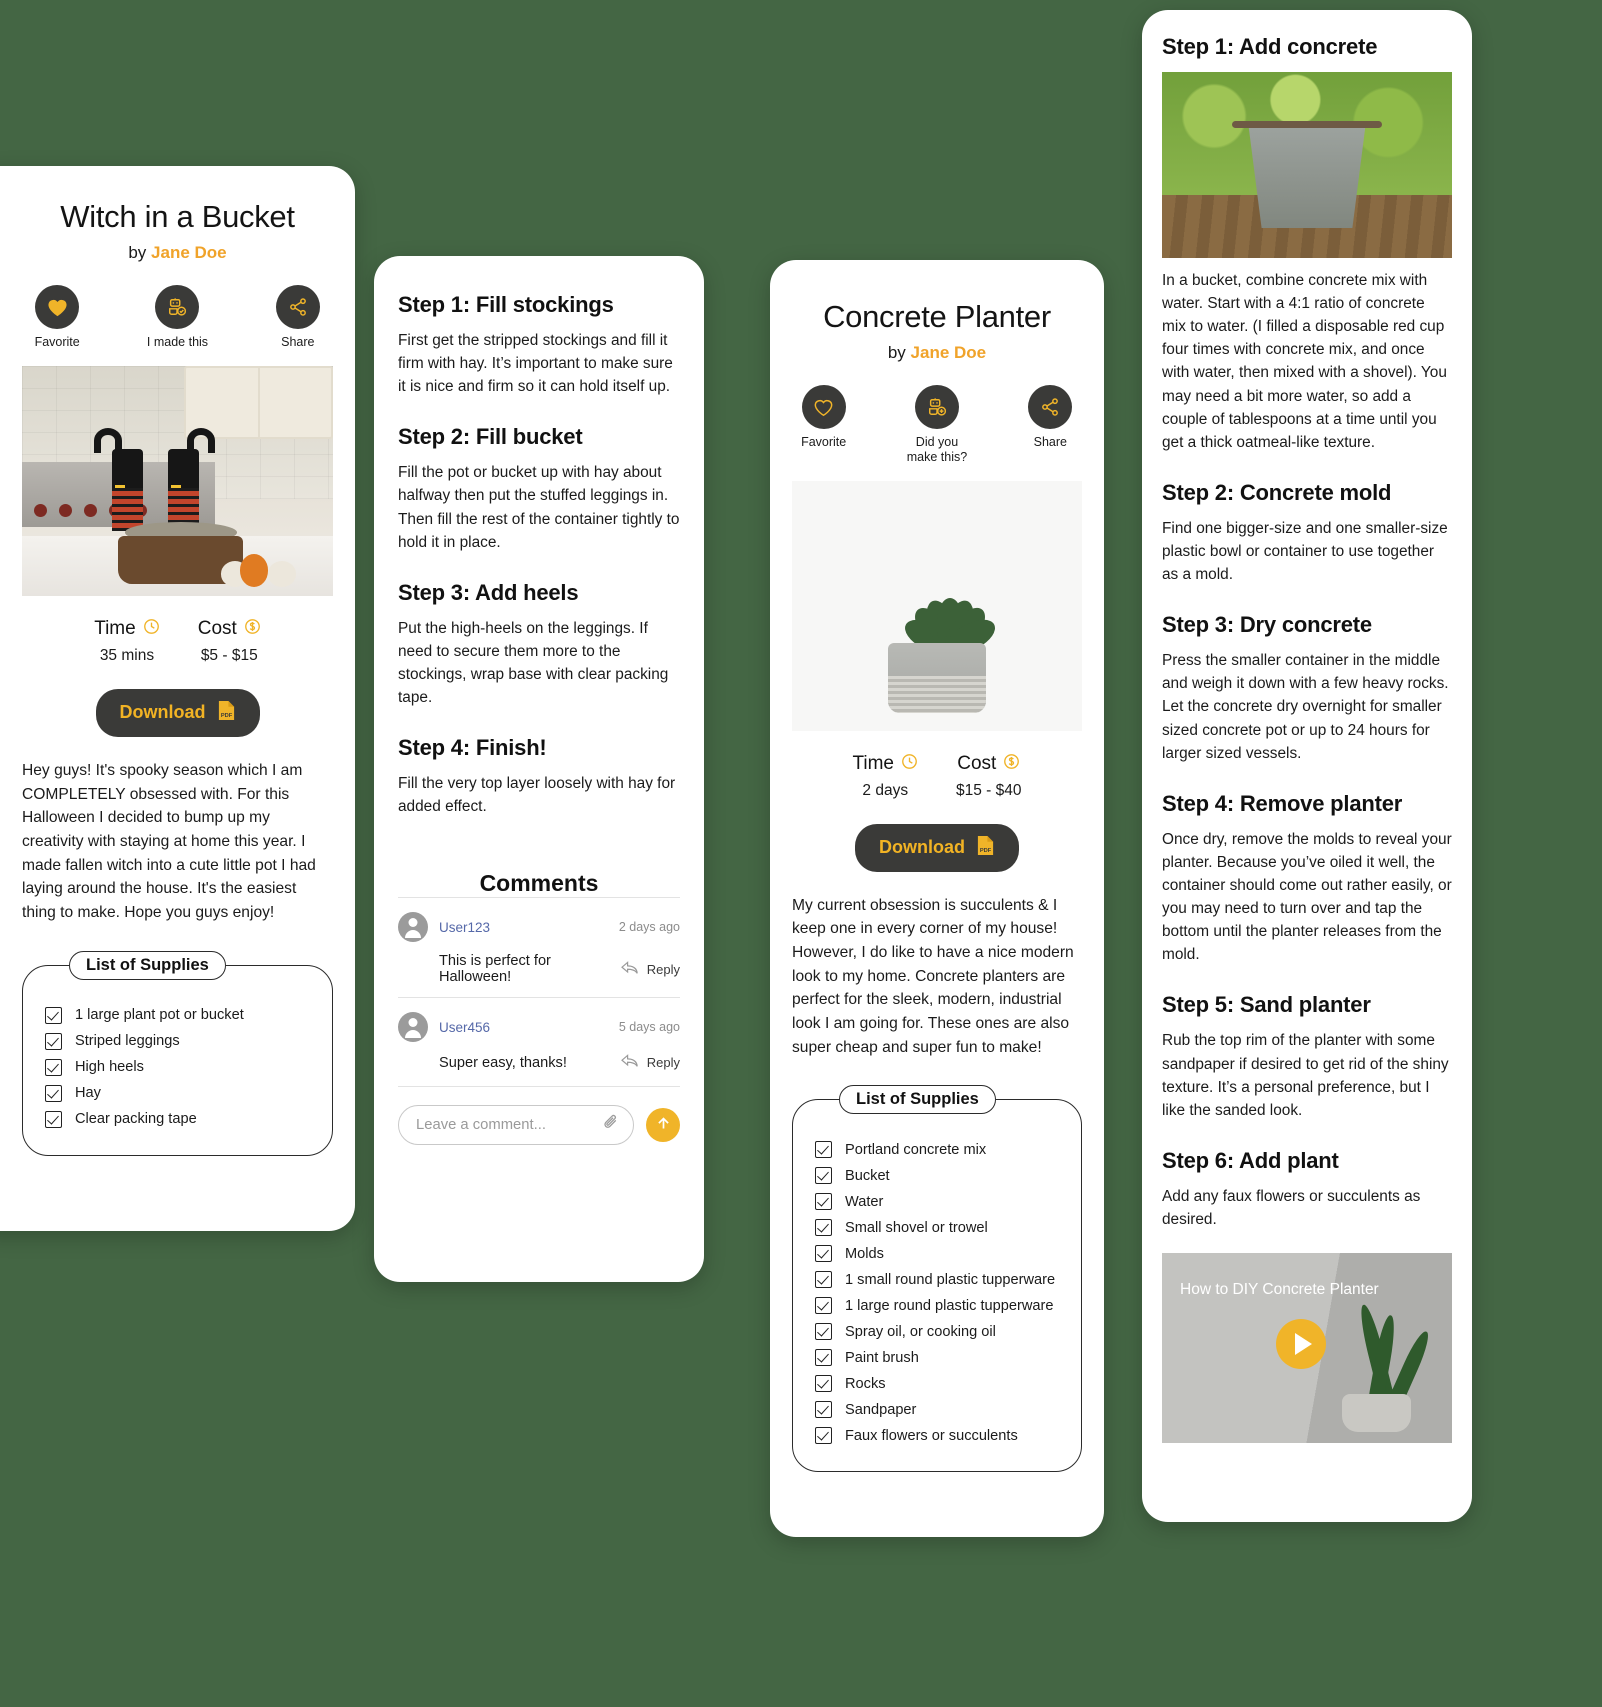 The height and width of the screenshot is (1707, 1602). Describe the element at coordinates (226, 716) in the screenshot. I see `svg-text: PDF` at that location.